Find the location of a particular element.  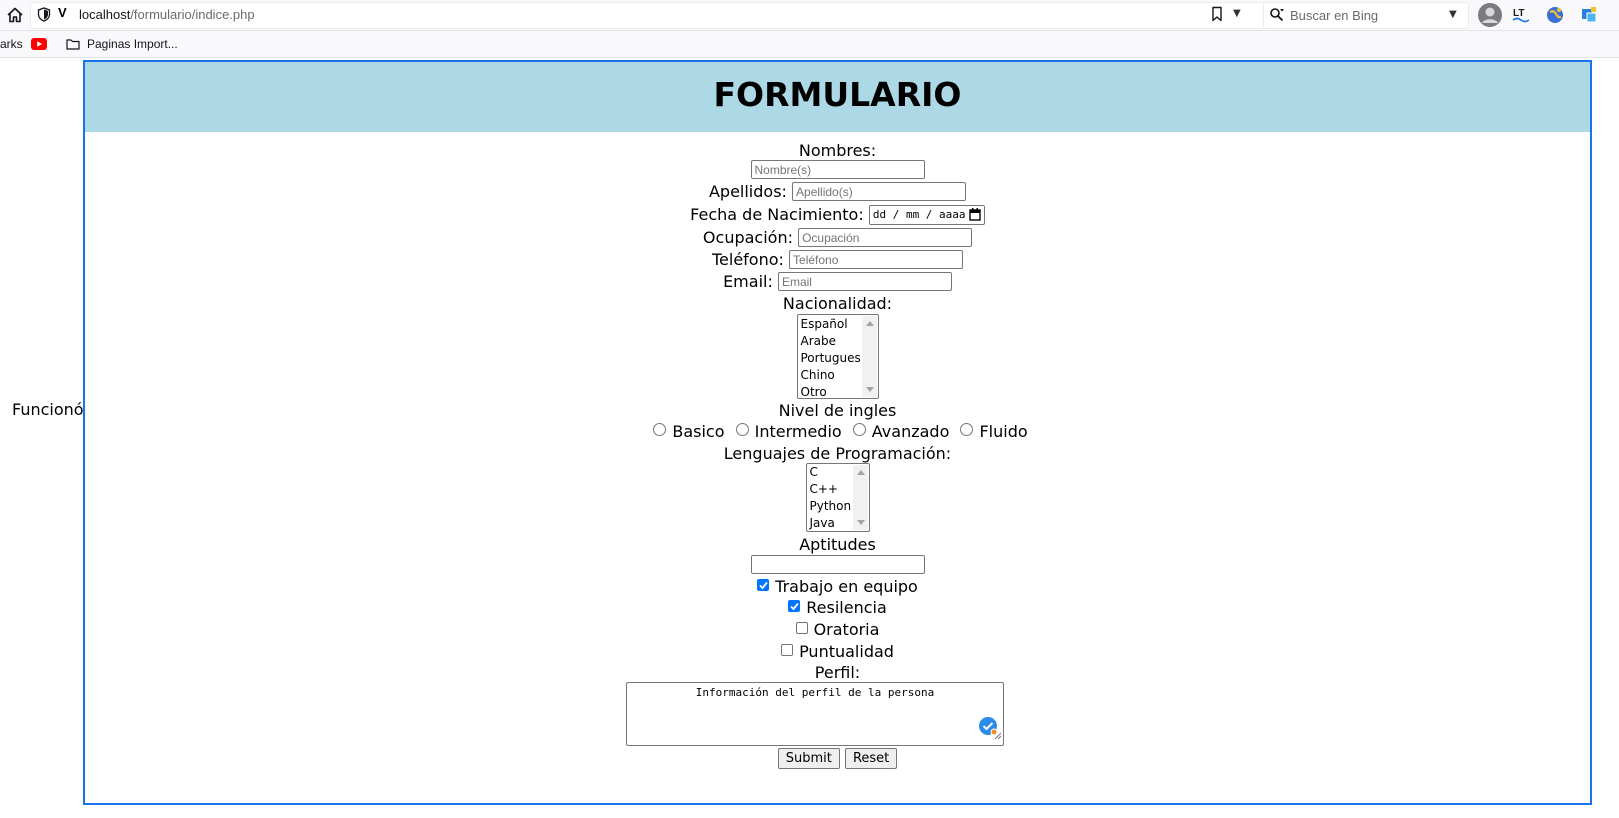

checkbox-puntualidad is located at coordinates (787, 649).